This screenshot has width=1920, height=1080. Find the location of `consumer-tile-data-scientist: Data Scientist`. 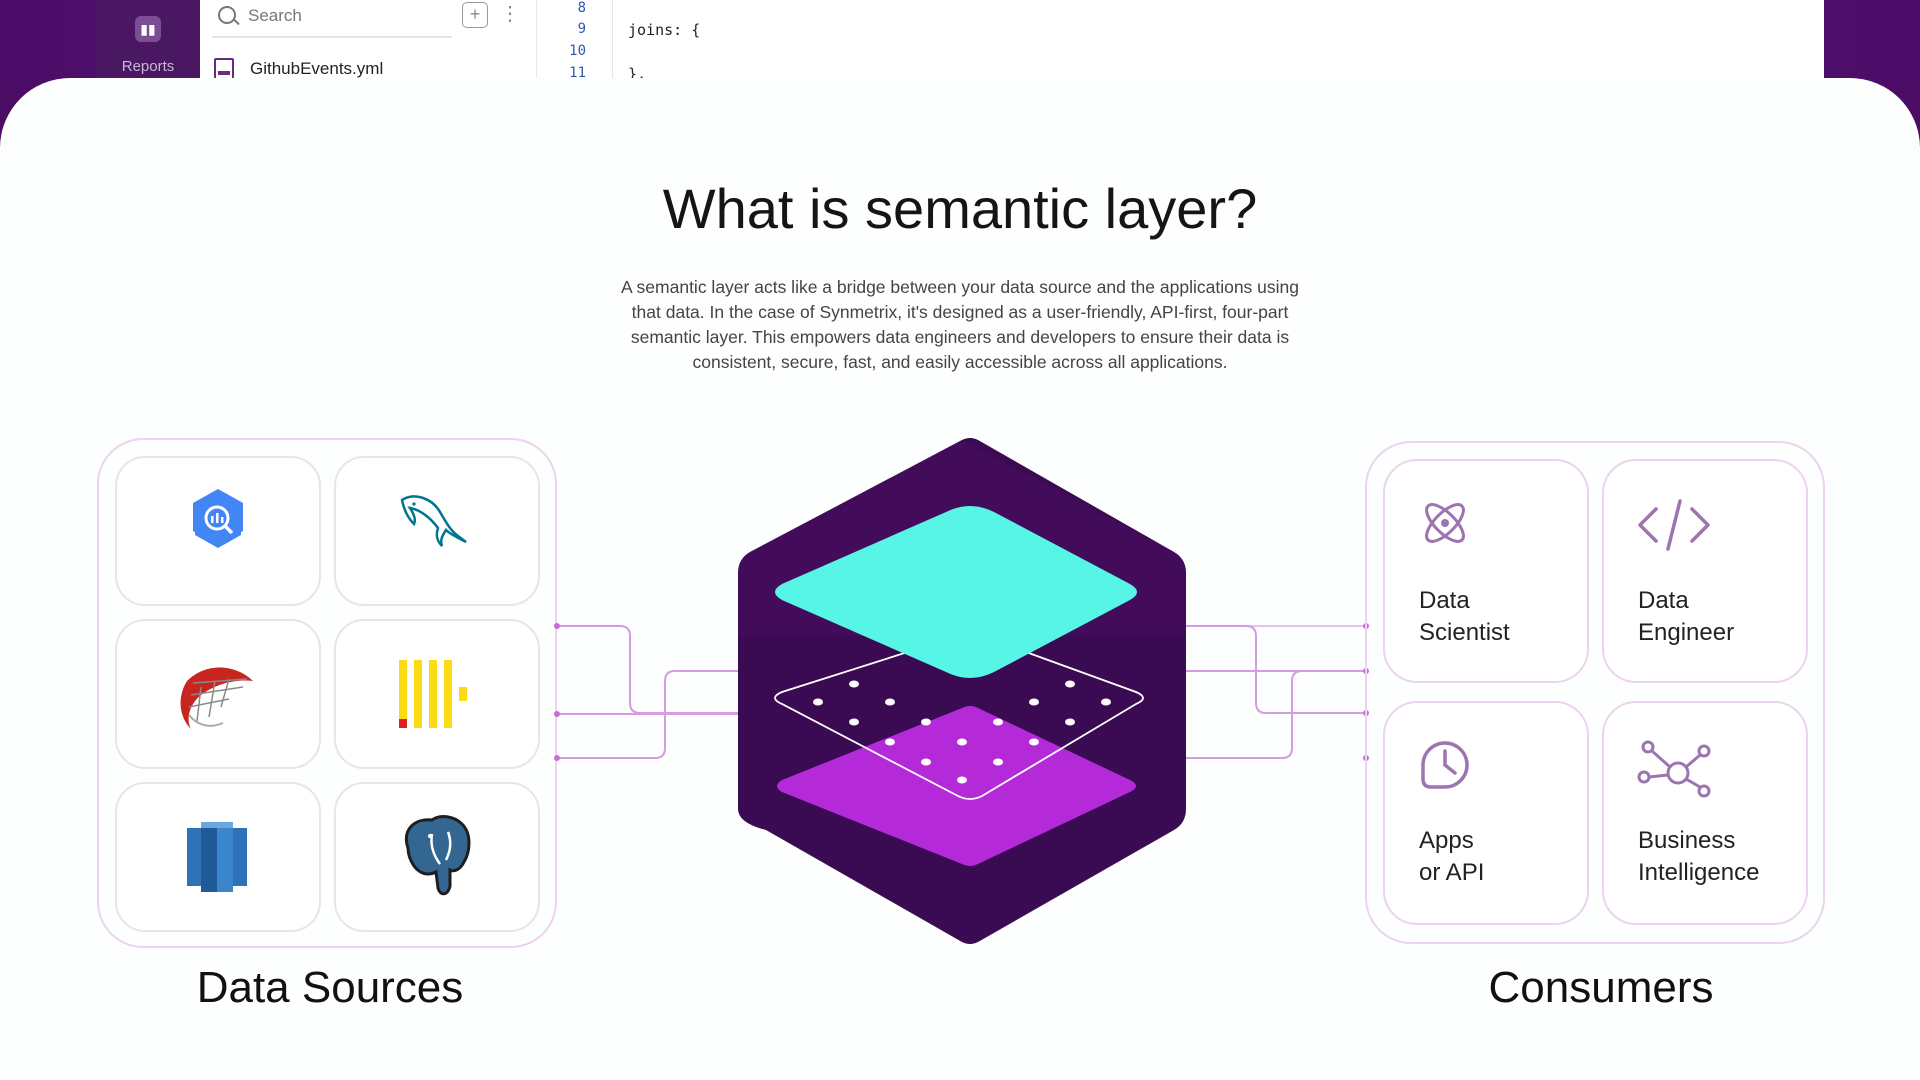

consumer-tile-data-scientist: Data Scientist is located at coordinates (1486, 571).